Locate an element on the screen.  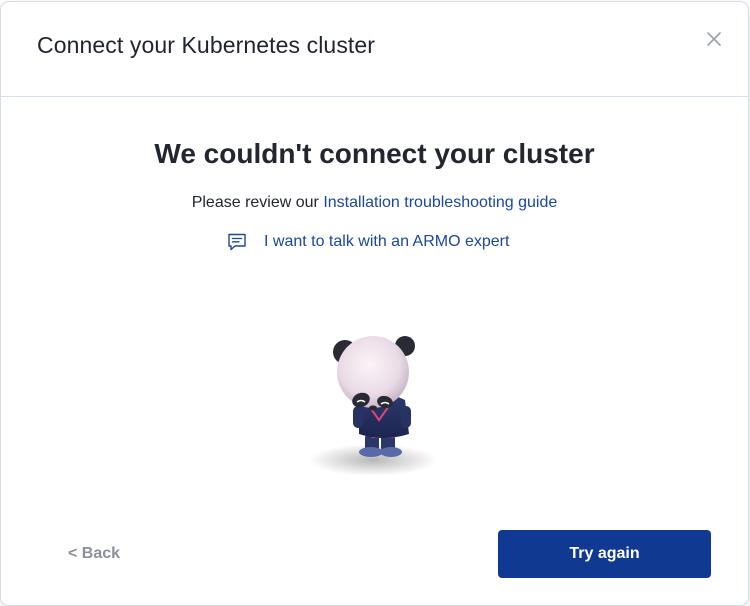
troubleshooting-guide-link: Installation troubleshooting guide is located at coordinates (440, 202).